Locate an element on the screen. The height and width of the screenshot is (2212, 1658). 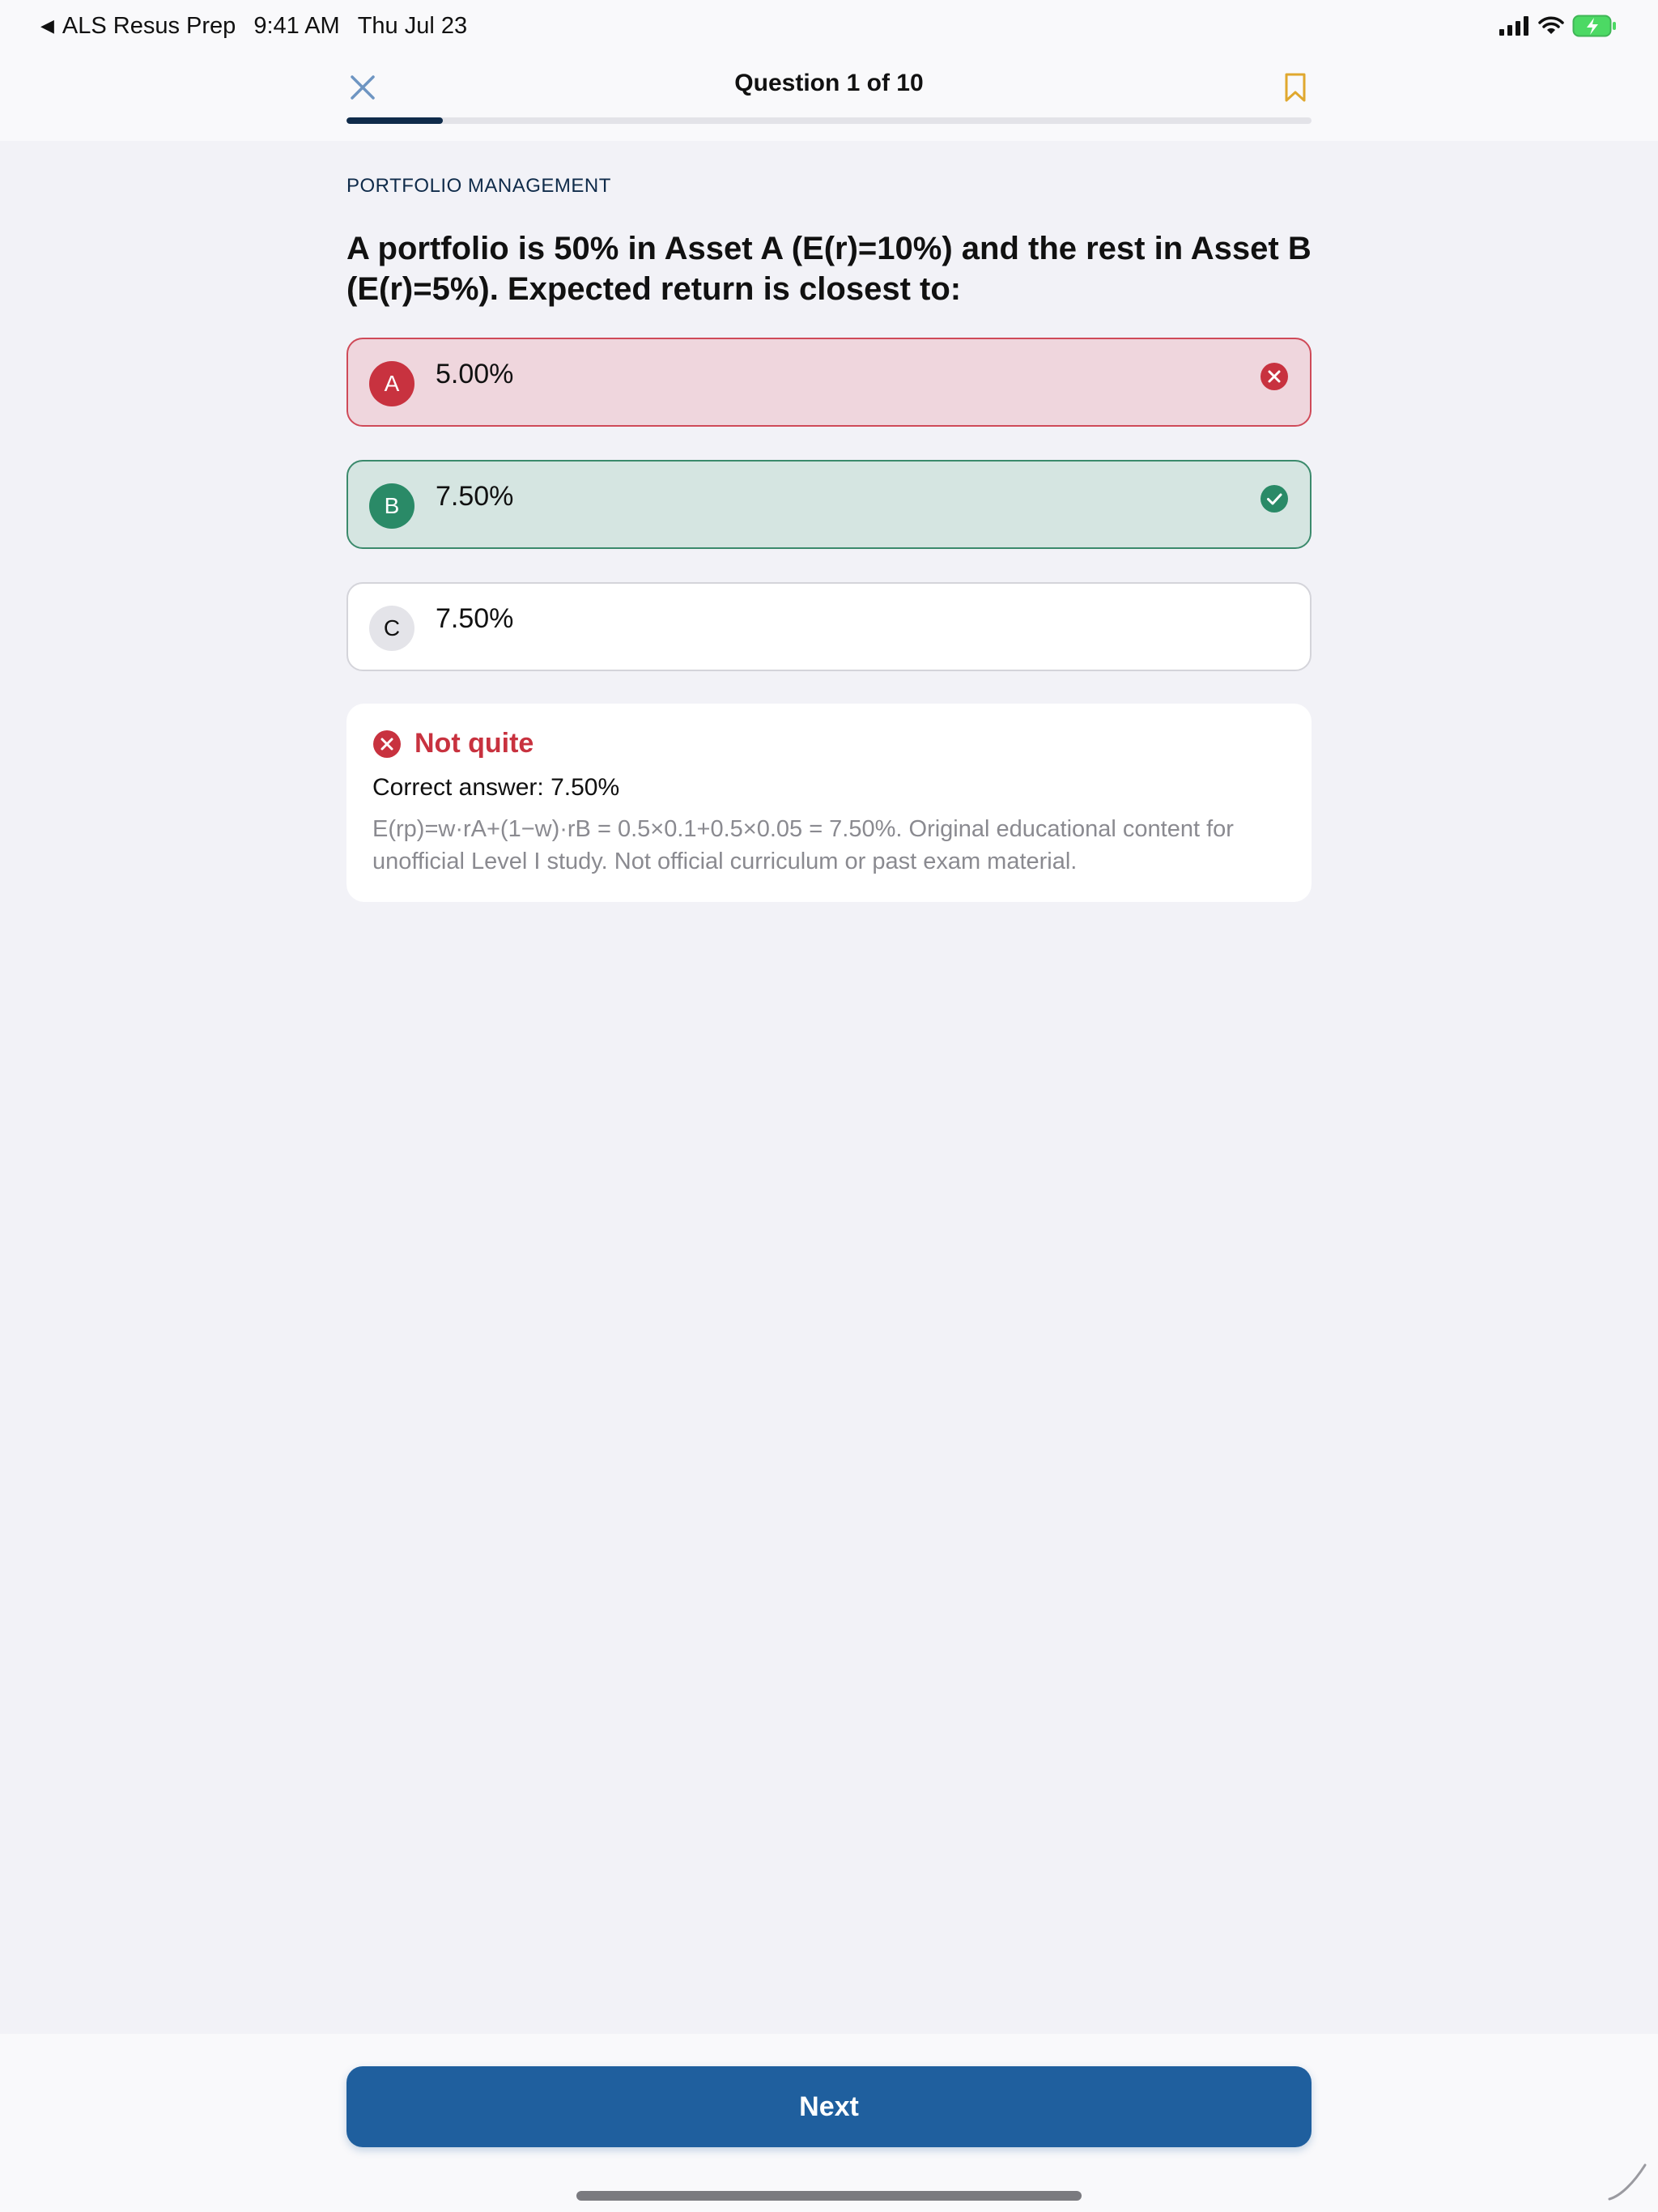
quiz-progress-fill is located at coordinates (395, 121).